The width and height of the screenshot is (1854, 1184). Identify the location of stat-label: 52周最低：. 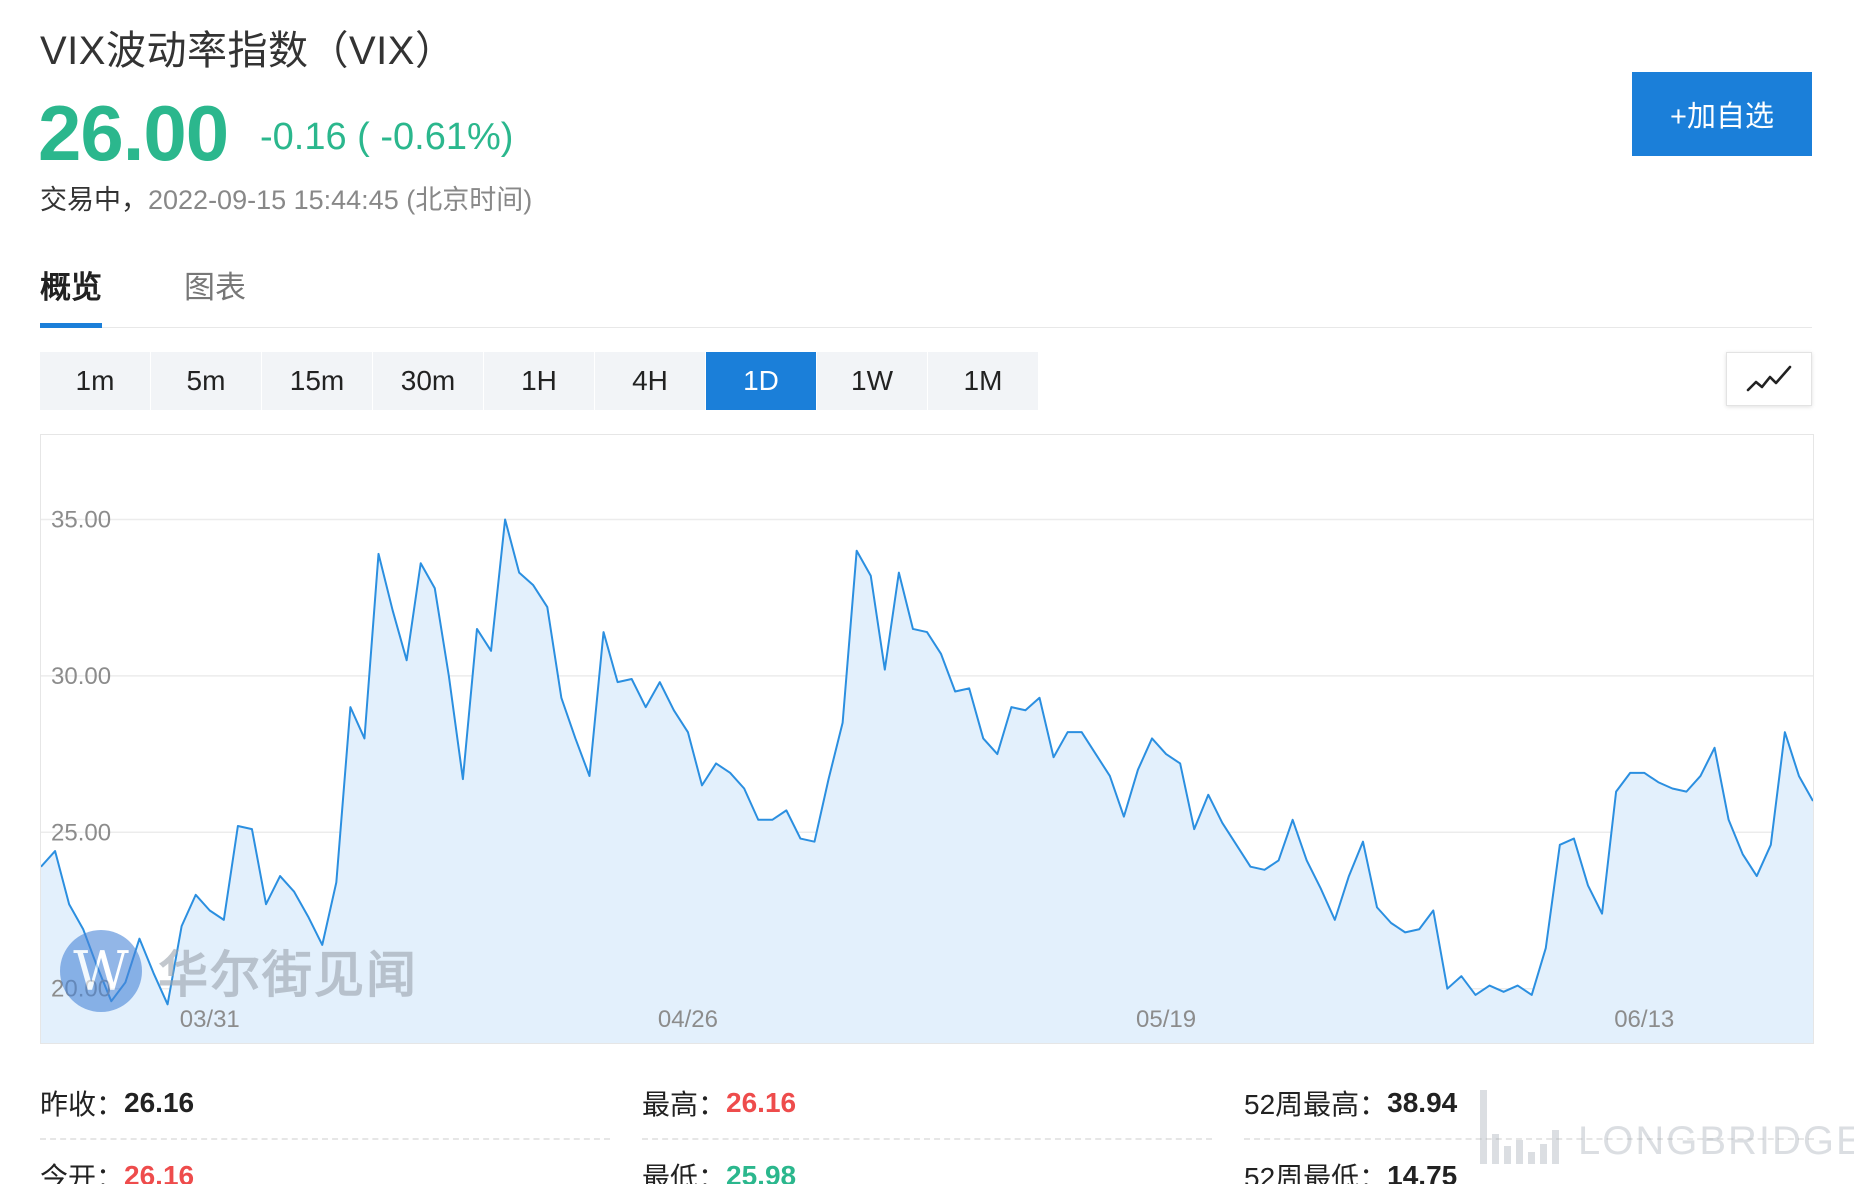
(1316, 1173).